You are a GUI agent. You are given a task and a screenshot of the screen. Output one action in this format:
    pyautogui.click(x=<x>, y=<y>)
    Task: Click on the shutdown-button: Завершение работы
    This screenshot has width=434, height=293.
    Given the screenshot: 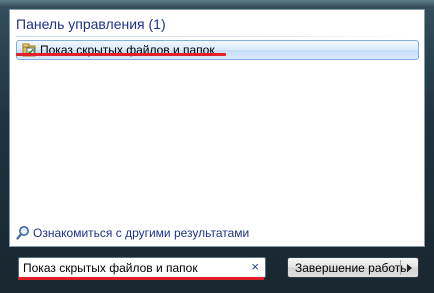 What is the action you would take?
    pyautogui.click(x=353, y=267)
    